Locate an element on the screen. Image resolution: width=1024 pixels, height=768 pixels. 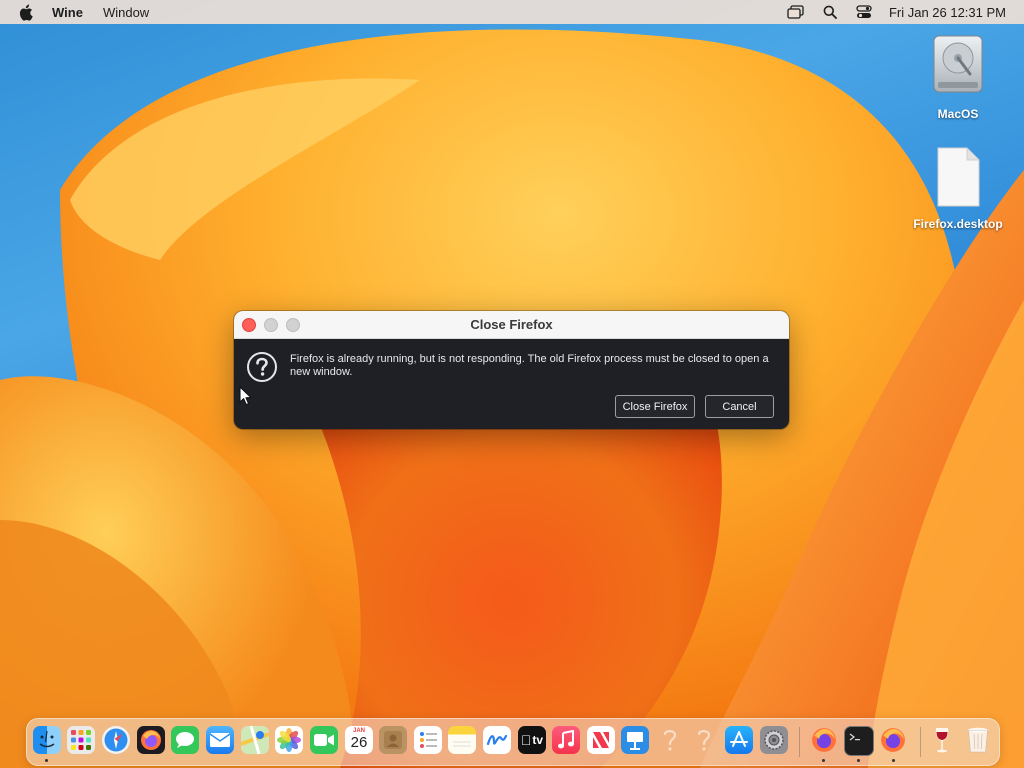
mail-icon is located at coordinates (220, 740).